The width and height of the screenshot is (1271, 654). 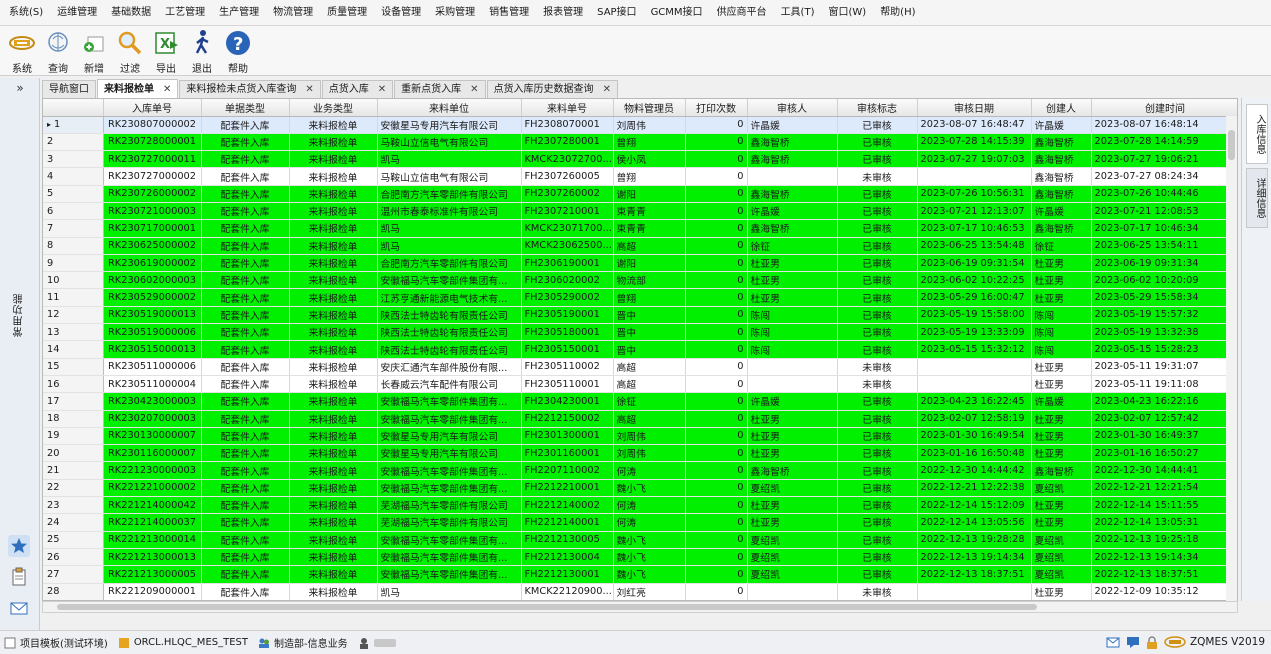 I want to click on cell-auditor, so click(x=792, y=384).